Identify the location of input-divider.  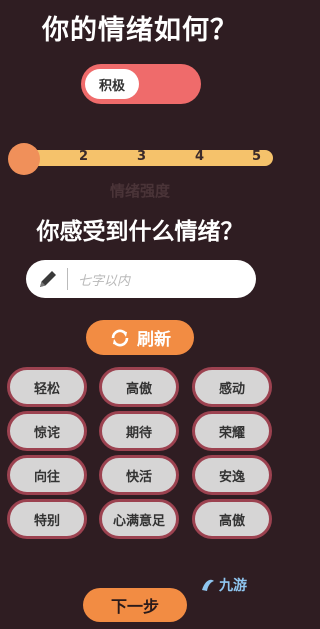
(67, 279).